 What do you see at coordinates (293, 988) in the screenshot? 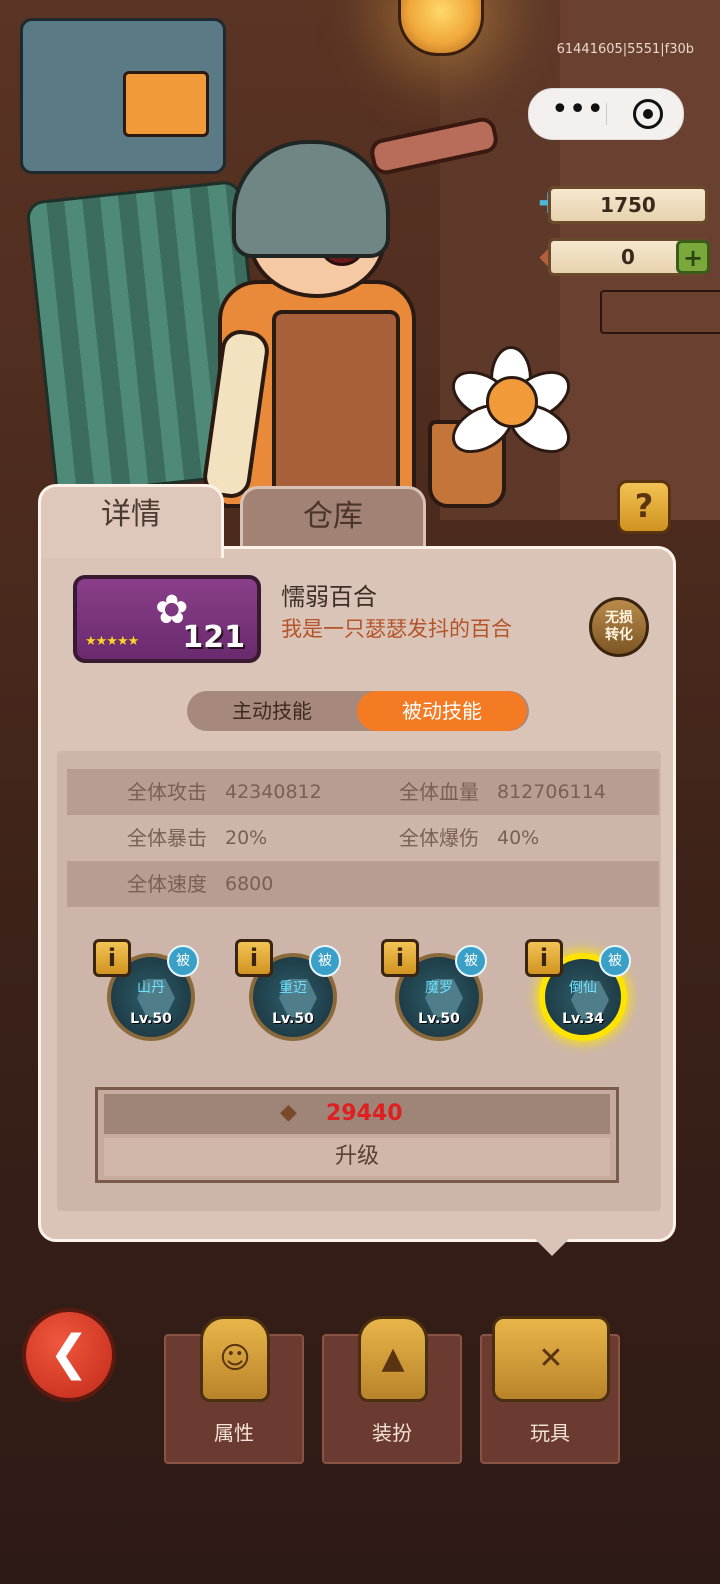
I see `skill-name: 重迈` at bounding box center [293, 988].